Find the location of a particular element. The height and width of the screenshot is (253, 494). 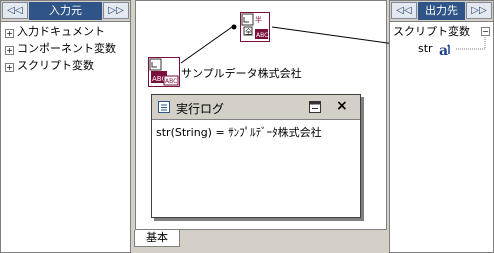

component-label: サンプルデータ株式会社 is located at coordinates (241, 73).